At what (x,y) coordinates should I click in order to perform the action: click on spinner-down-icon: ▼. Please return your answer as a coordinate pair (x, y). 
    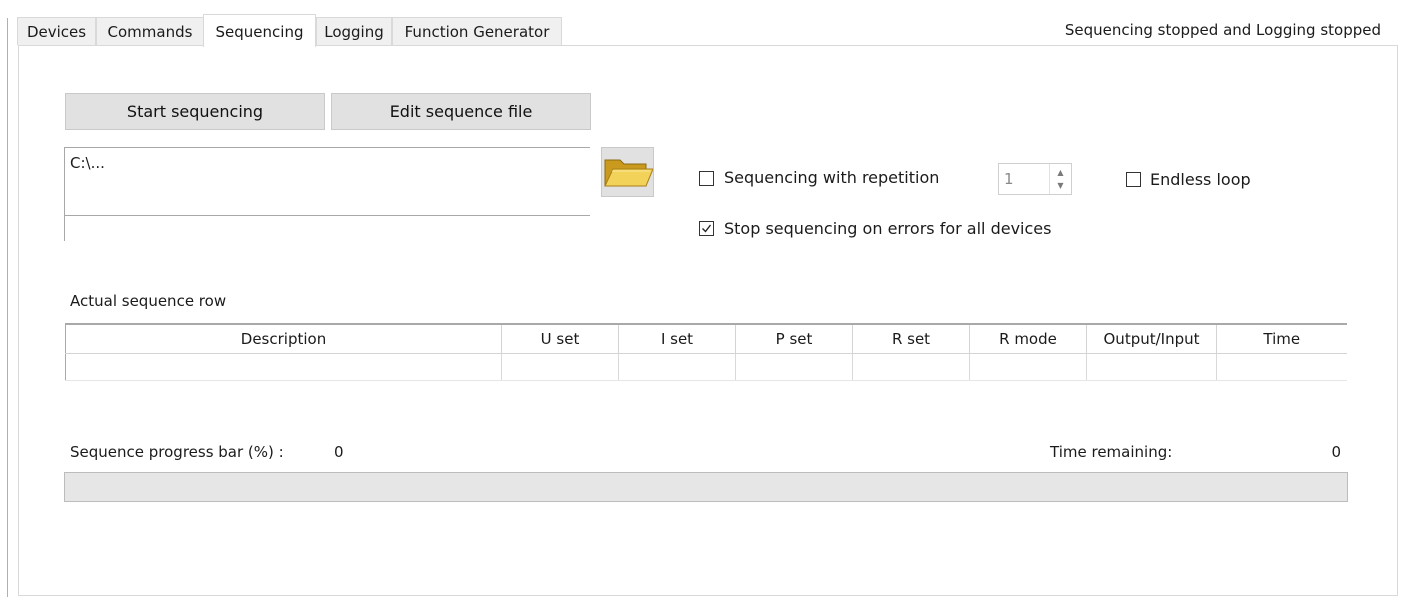
    Looking at the image, I should click on (1060, 186).